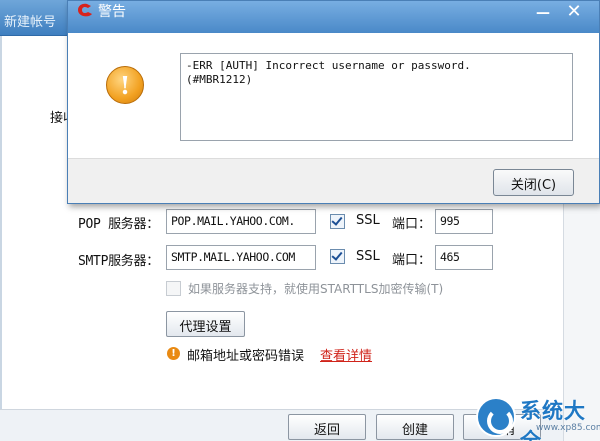 Image resolution: width=600 pixels, height=441 pixels. What do you see at coordinates (316, 289) in the screenshot?
I see `starttls-label: 如果服务器支持，就使用STARTTLS加密传输(T)` at bounding box center [316, 289].